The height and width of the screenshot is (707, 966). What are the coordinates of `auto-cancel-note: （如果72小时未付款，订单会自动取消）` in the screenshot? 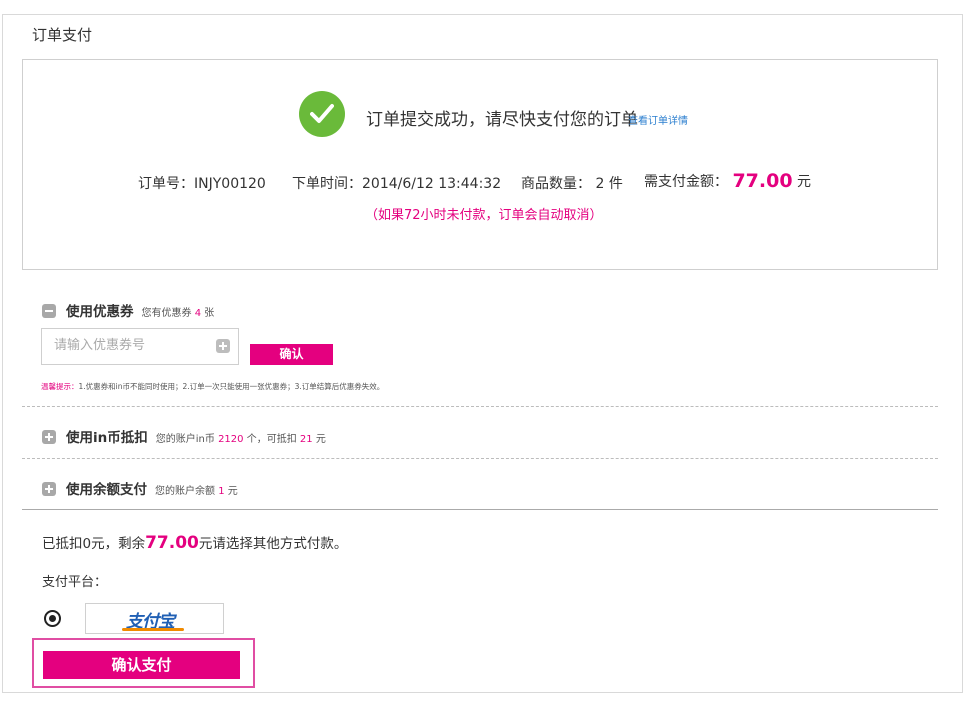 It's located at (484, 215).